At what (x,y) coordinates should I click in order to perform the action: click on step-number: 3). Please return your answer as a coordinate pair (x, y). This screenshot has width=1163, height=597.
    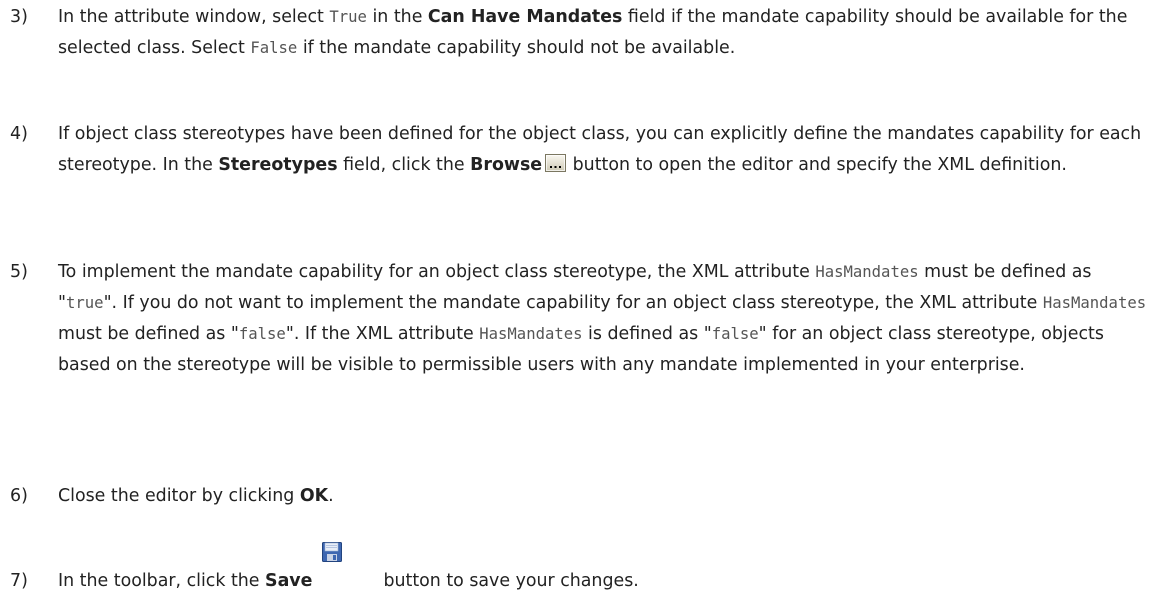
    Looking at the image, I should click on (19, 17).